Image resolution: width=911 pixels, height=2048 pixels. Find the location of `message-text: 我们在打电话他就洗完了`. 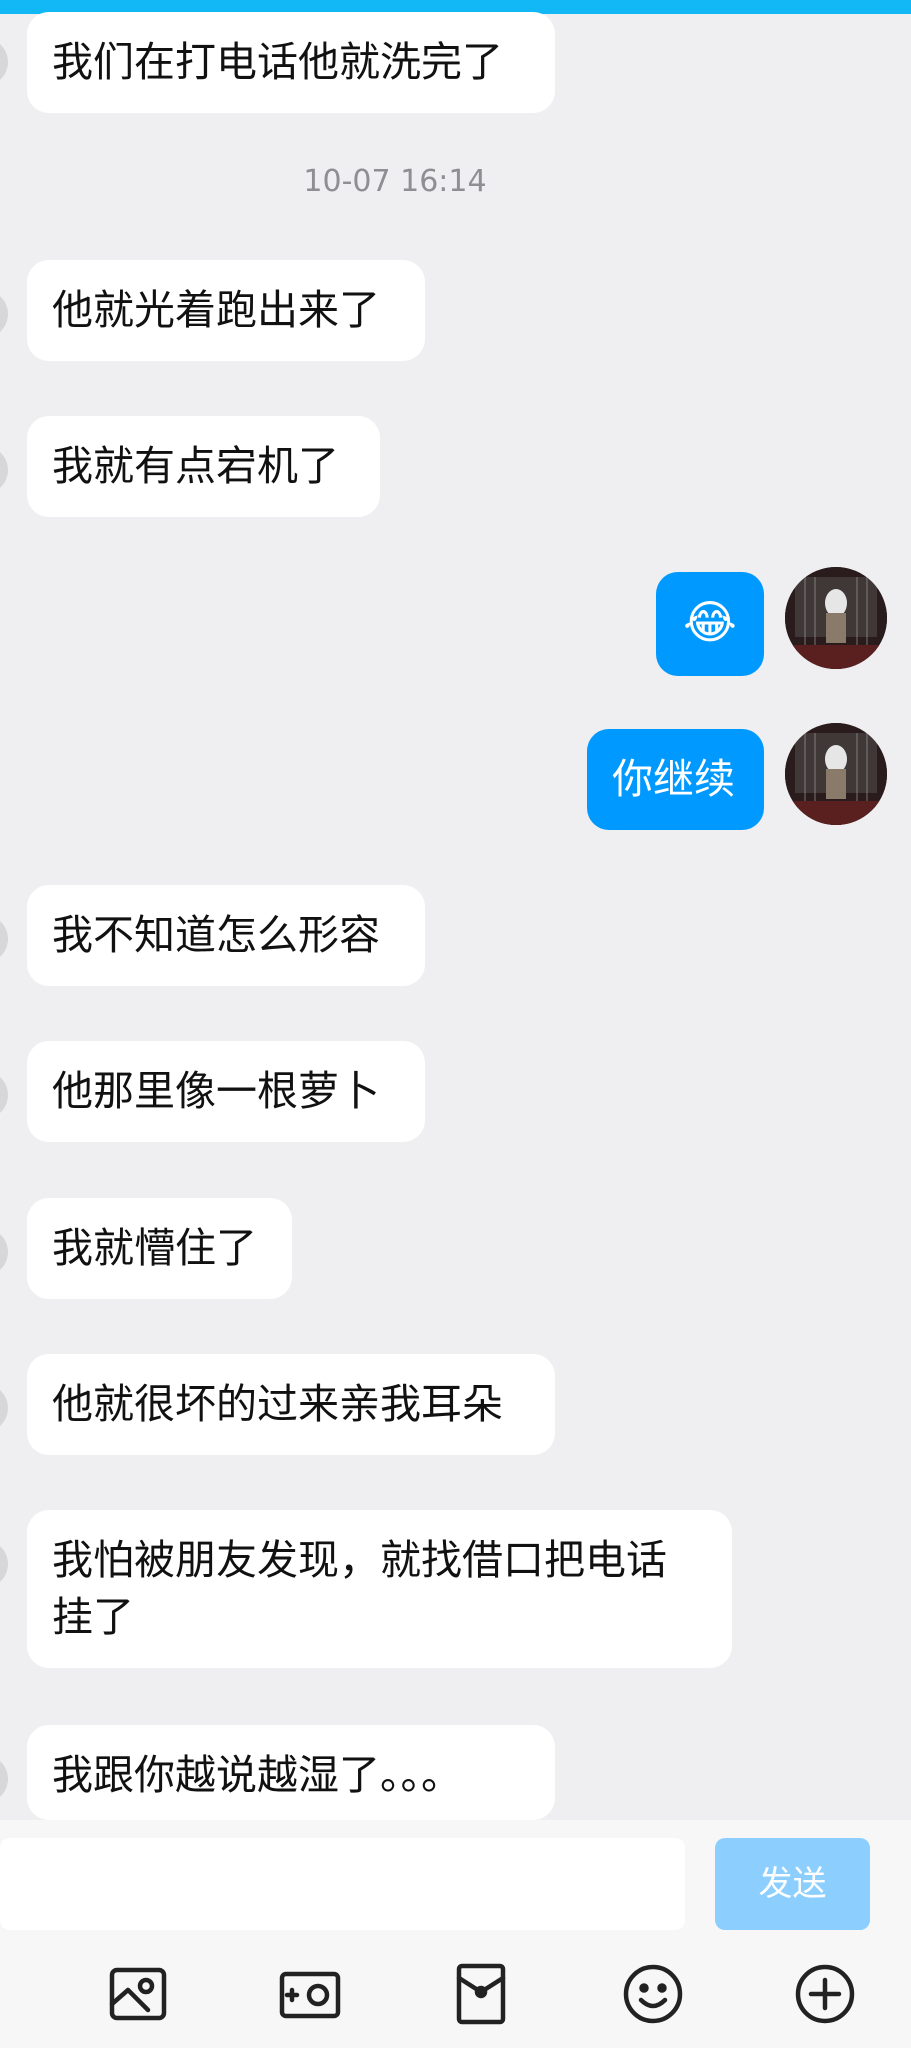

message-text: 我们在打电话他就洗完了 is located at coordinates (277, 62).